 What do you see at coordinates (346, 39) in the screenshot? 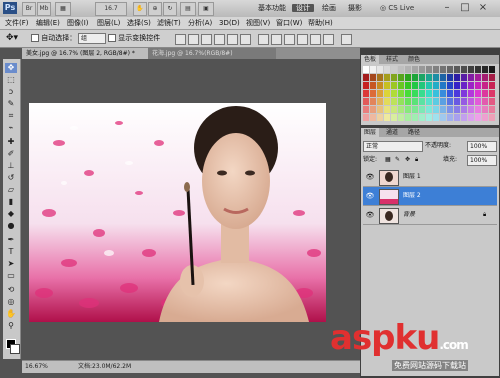
I see `auto-align-icon` at bounding box center [346, 39].